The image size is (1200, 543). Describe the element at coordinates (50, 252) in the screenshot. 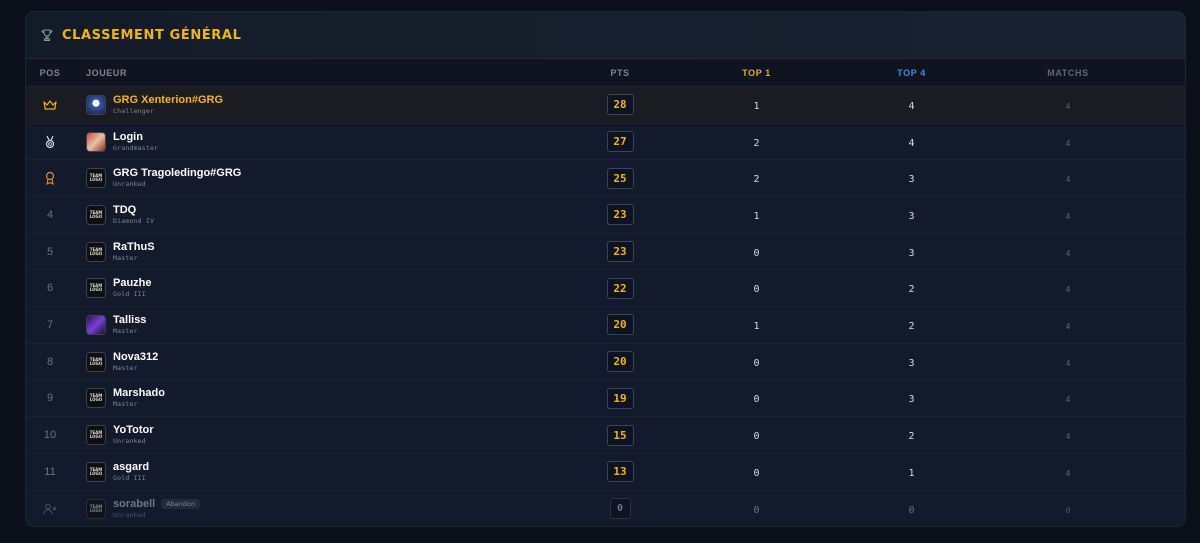

I see `position-cell: 5` at that location.